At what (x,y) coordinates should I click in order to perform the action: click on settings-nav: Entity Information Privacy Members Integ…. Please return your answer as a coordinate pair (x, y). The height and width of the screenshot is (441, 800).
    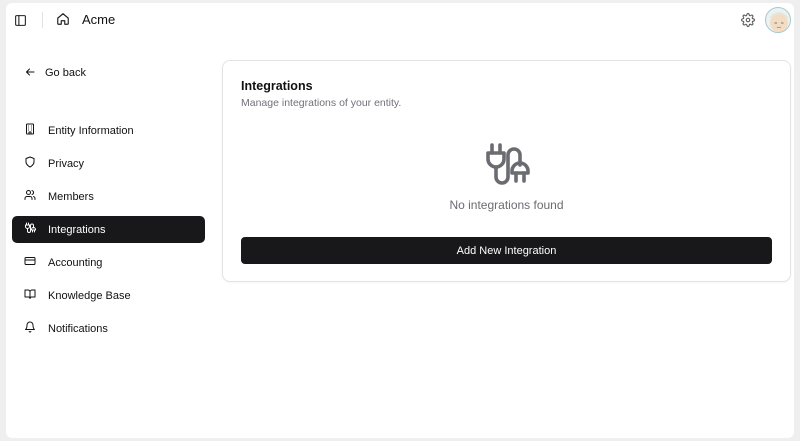
    Looking at the image, I should click on (108, 232).